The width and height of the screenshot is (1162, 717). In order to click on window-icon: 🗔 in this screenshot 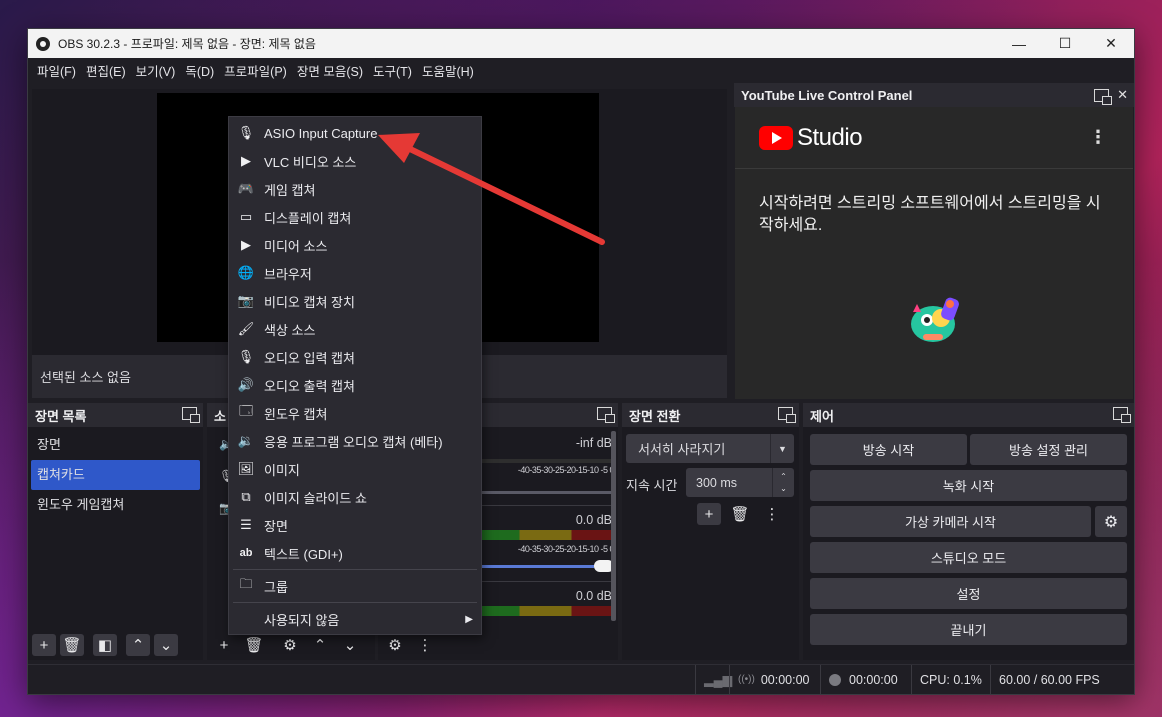, I will do `click(246, 410)`.